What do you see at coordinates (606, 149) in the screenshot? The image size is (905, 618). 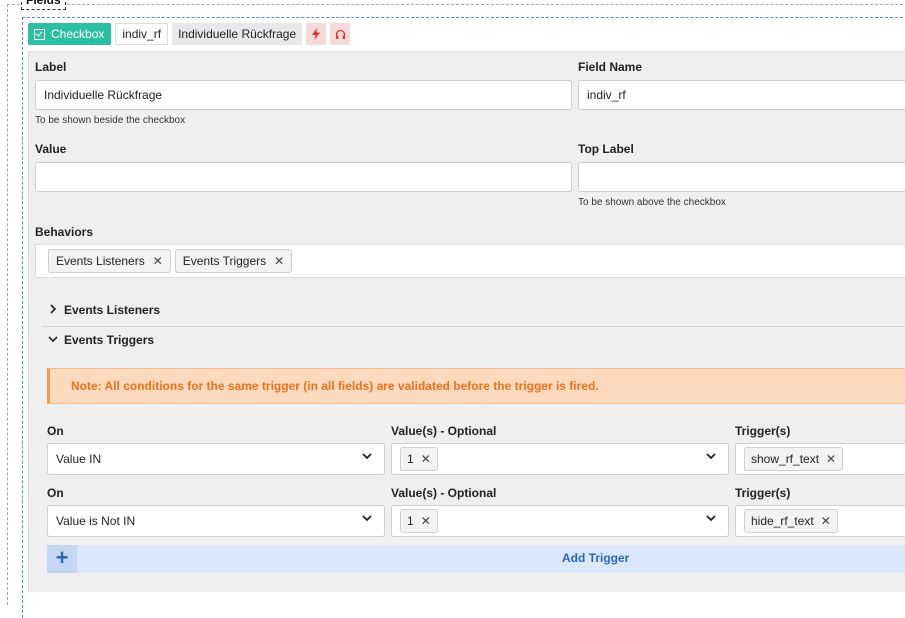 I see `top-label-title: Top Label` at bounding box center [606, 149].